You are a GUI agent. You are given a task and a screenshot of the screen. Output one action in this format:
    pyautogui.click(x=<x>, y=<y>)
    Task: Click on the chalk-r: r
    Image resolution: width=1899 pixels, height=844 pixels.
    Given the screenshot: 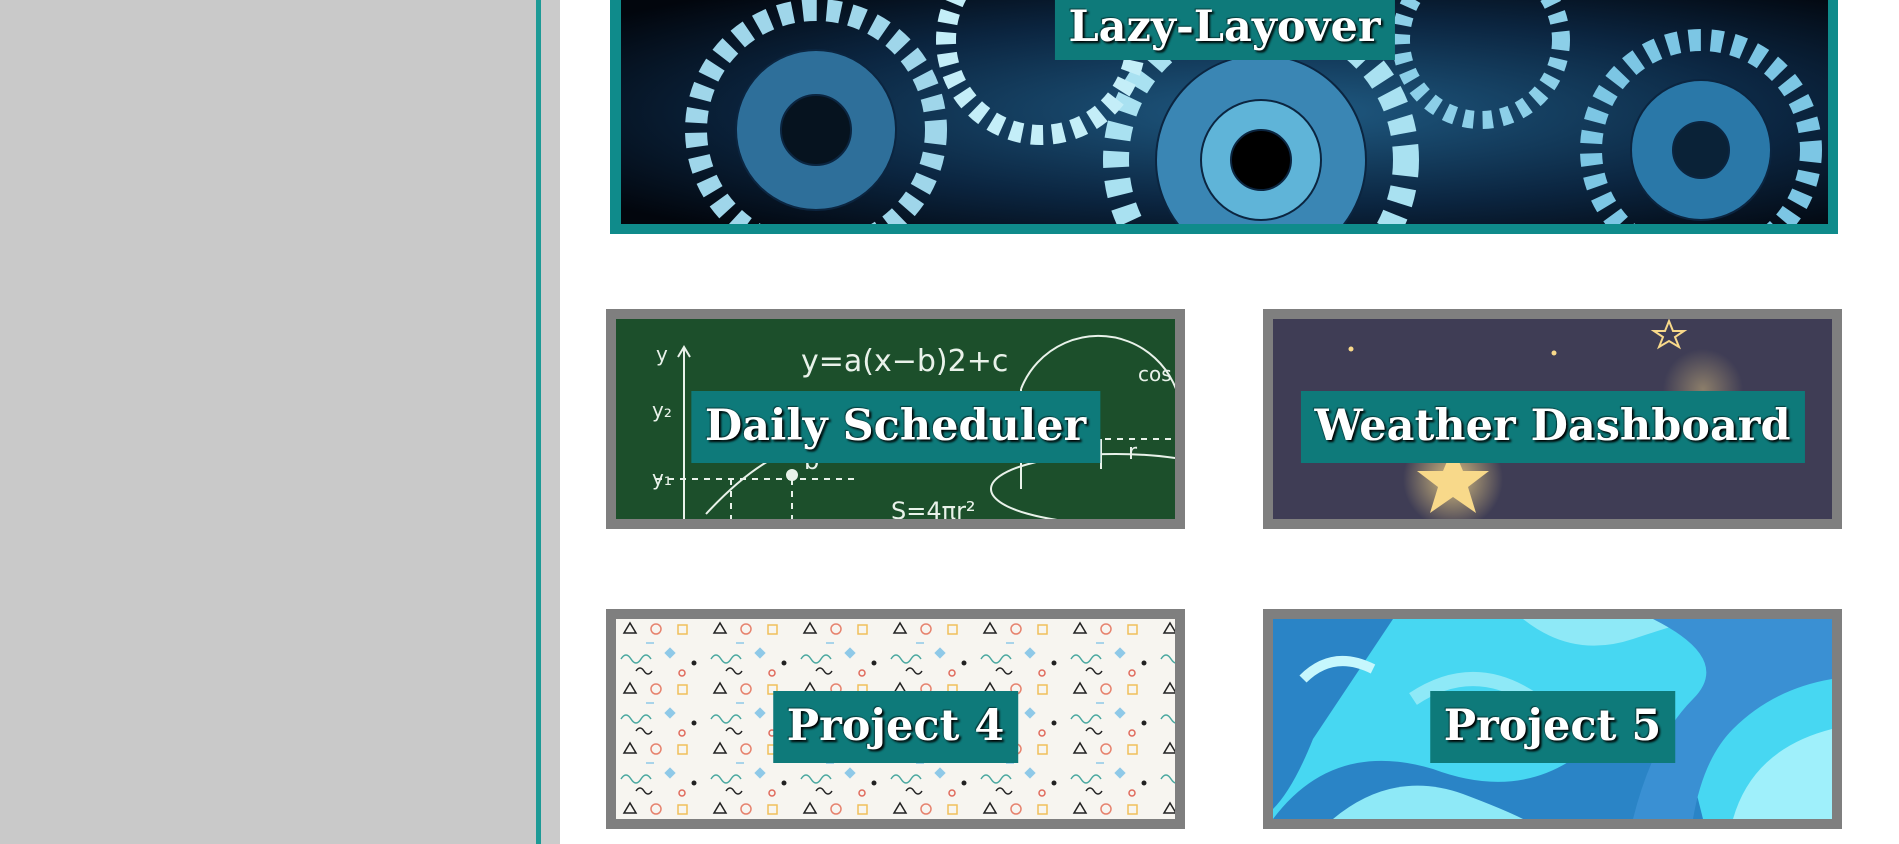 What is the action you would take?
    pyautogui.click(x=1133, y=452)
    